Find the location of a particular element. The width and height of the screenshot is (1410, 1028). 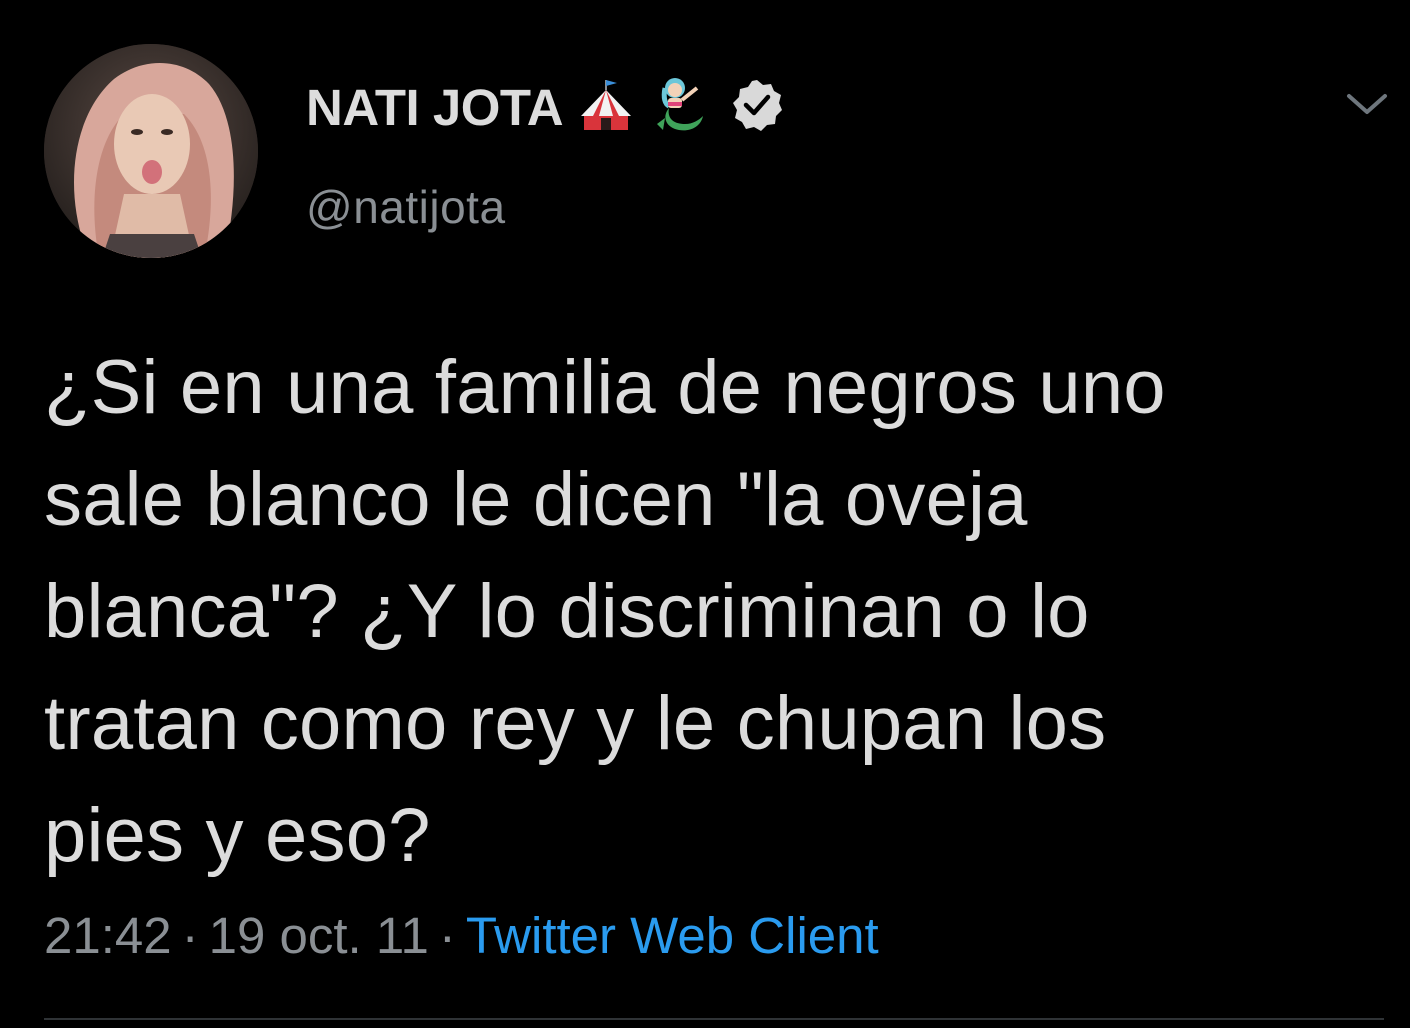

user-handle: @natijota is located at coordinates (545, 207).